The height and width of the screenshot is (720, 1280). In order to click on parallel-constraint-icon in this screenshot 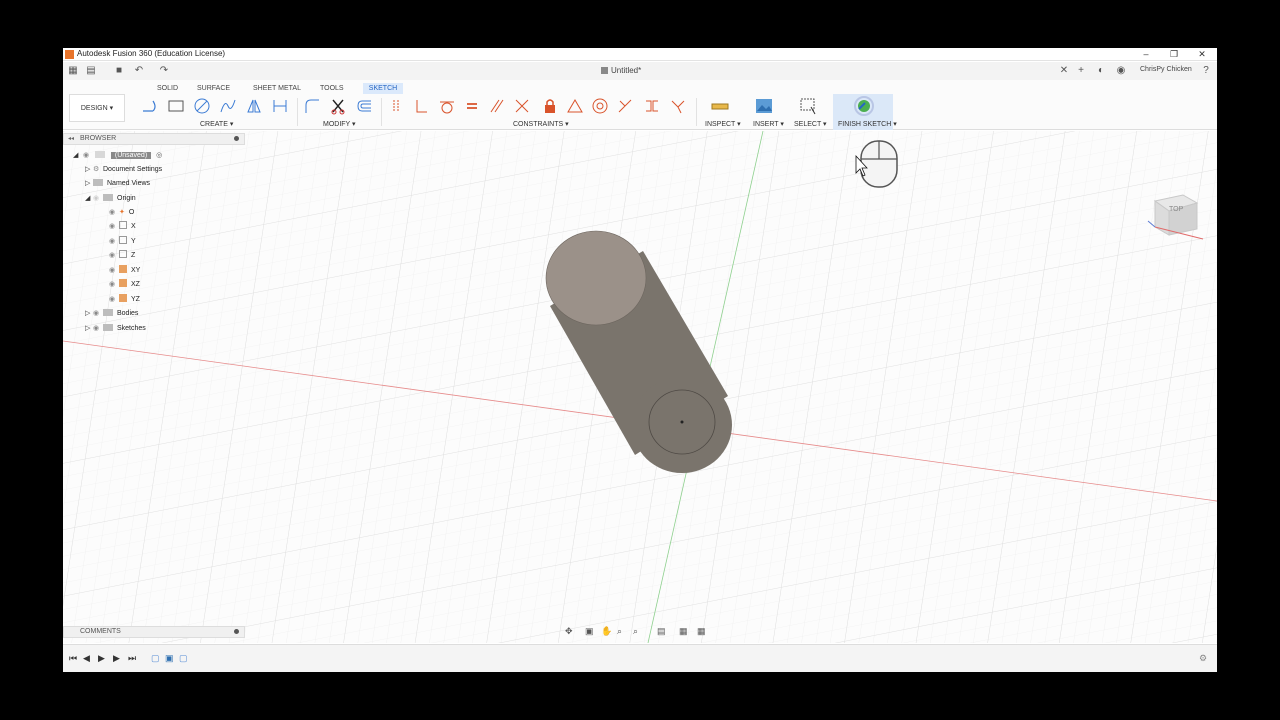, I will do `click(497, 106)`.